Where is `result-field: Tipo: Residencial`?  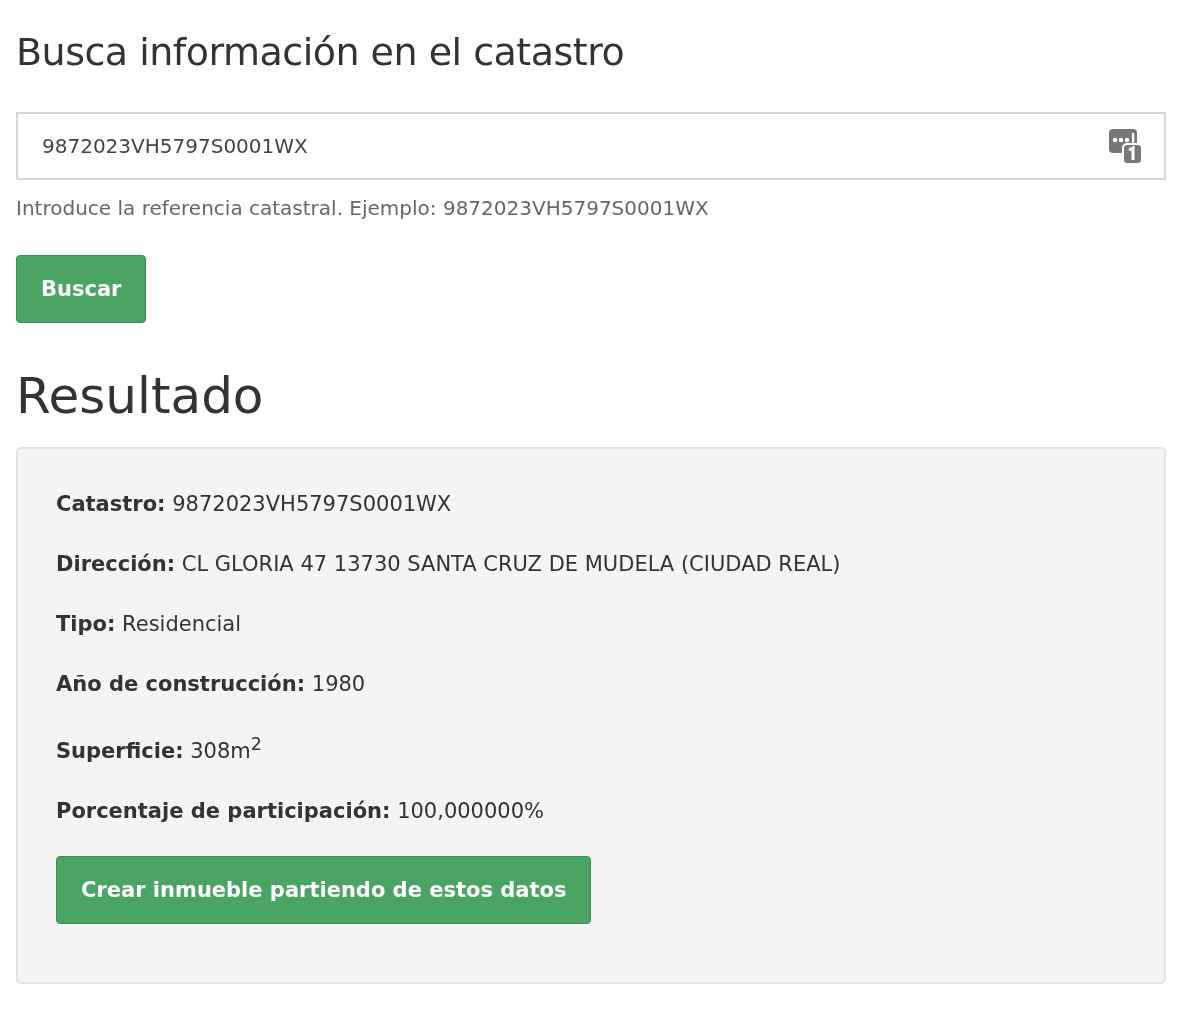 result-field: Tipo: Residencial is located at coordinates (591, 624).